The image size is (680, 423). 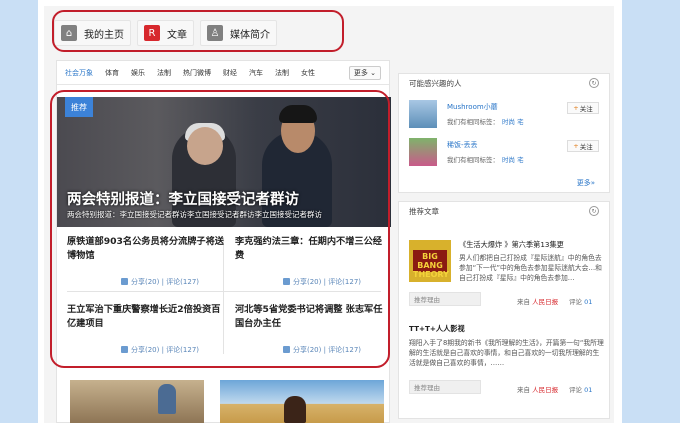 What do you see at coordinates (308, 73) in the screenshot?
I see `category-item: 女性` at bounding box center [308, 73].